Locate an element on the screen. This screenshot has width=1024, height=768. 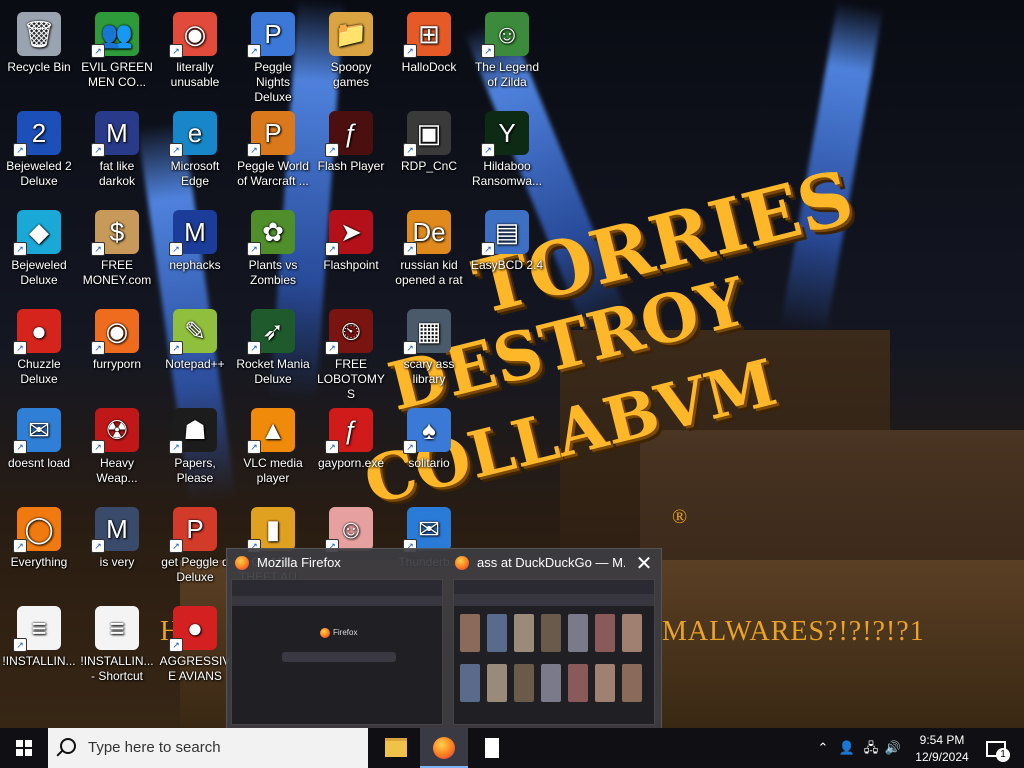
desktop-icon: e ↗ Microsoft Edge is located at coordinates (195, 151).